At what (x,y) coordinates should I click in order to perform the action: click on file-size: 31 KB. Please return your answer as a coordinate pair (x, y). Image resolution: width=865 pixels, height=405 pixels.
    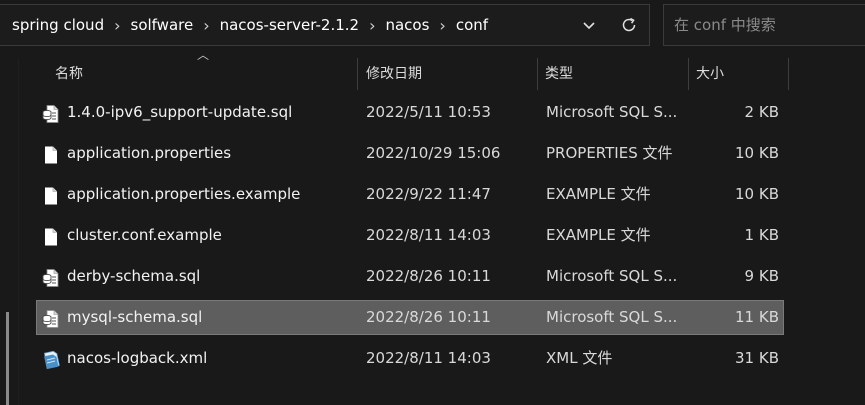
    Looking at the image, I should click on (757, 358).